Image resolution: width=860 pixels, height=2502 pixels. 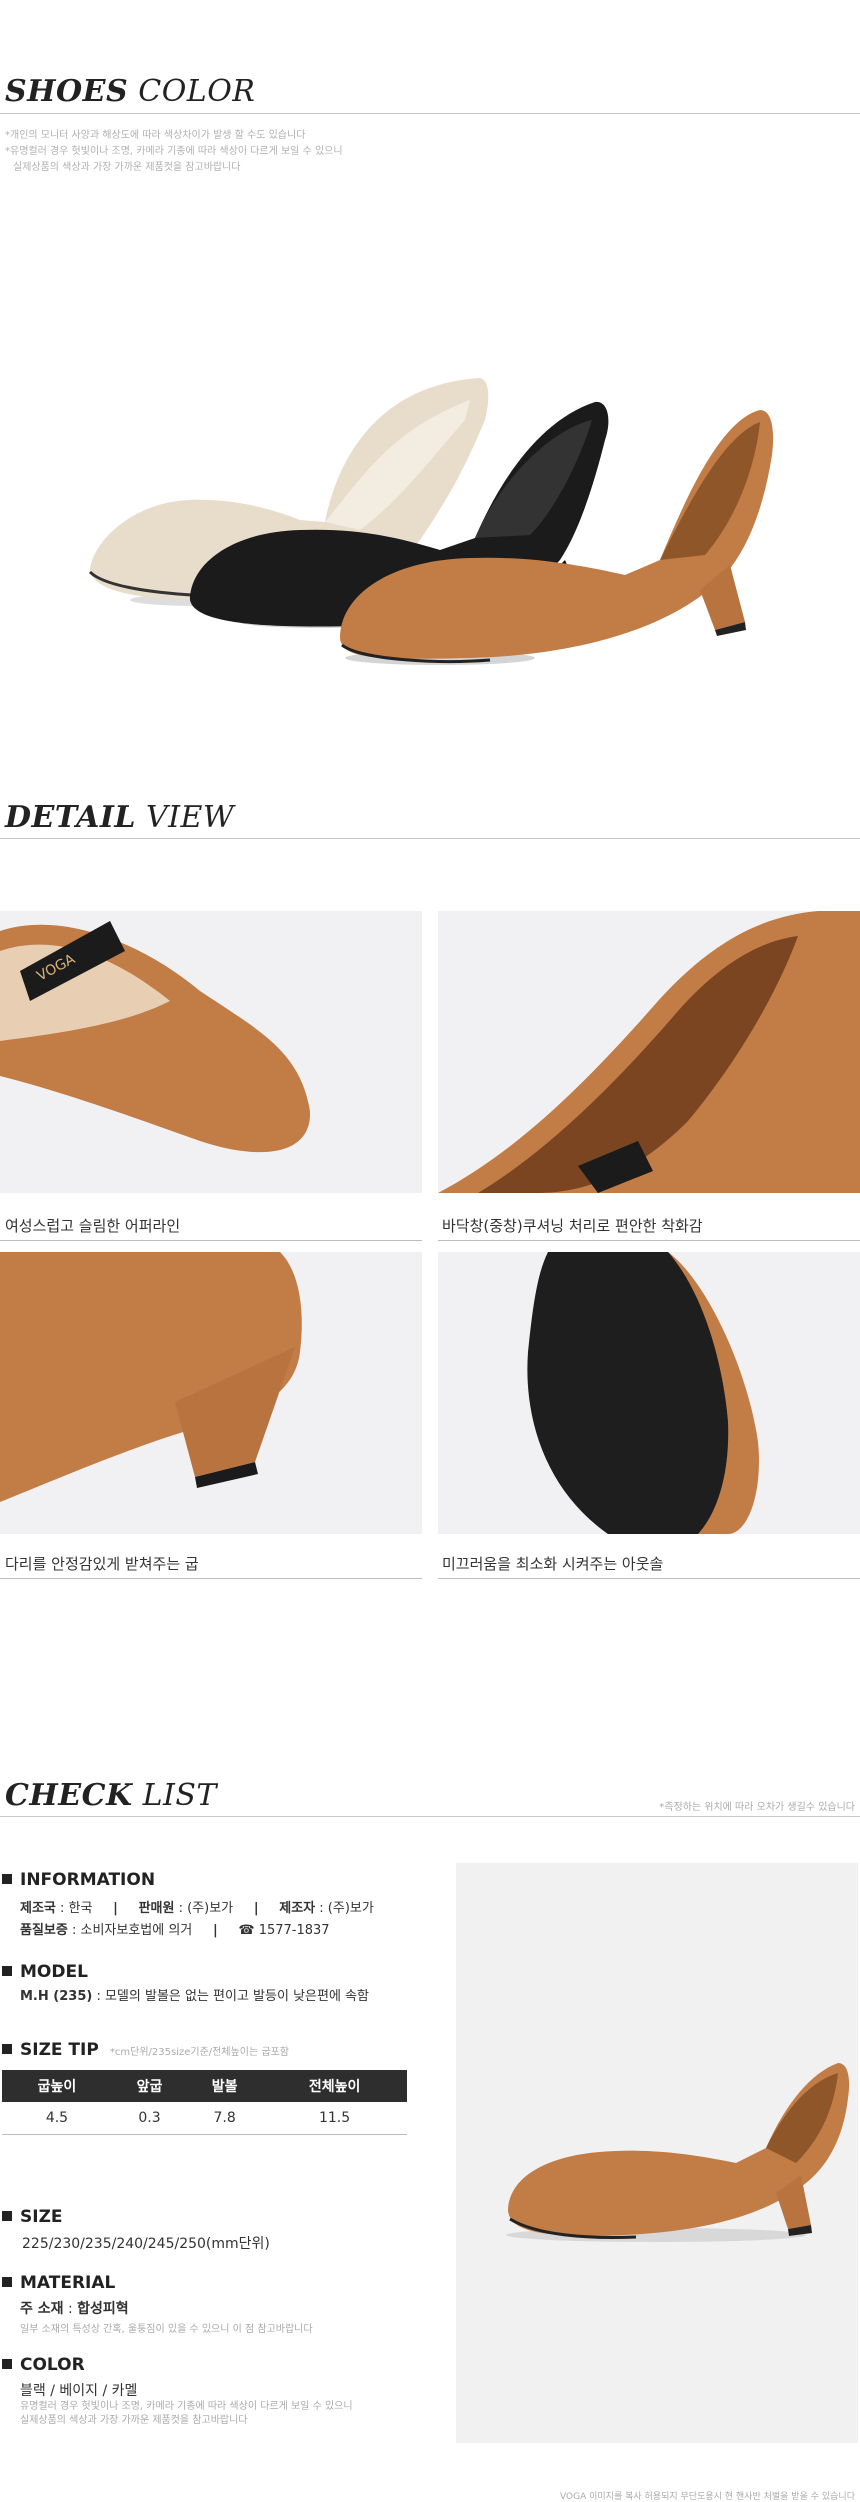 What do you see at coordinates (45, 1972) in the screenshot?
I see `model-heading: MODEL` at bounding box center [45, 1972].